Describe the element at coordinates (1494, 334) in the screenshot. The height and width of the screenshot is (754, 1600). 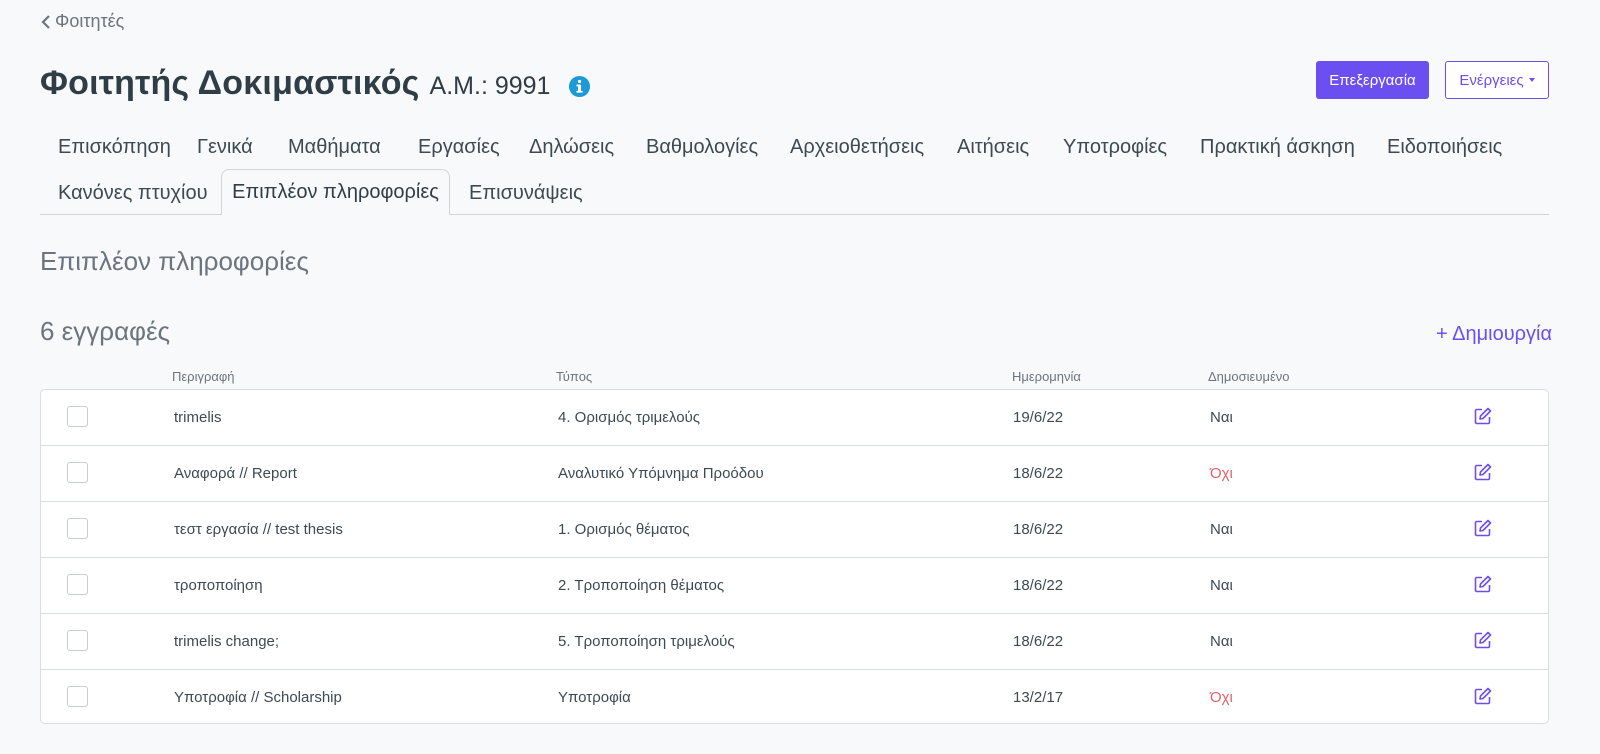
I see `create-button: + Δημιουργία` at that location.